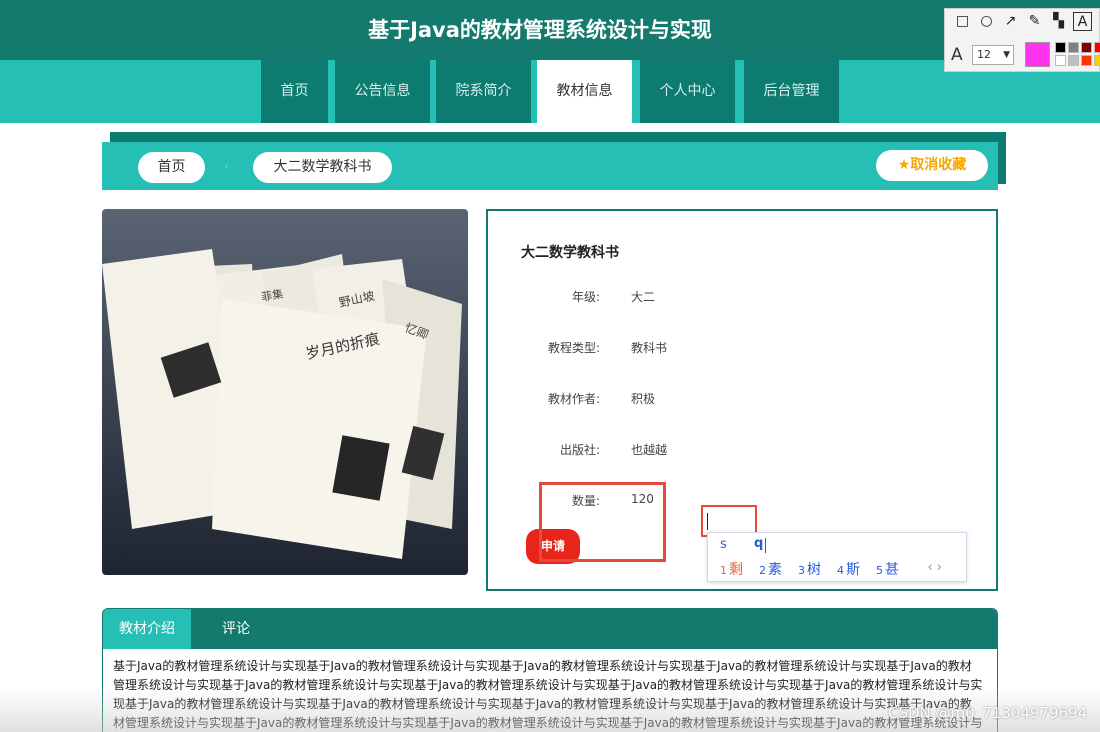 This screenshot has width=1100, height=732. What do you see at coordinates (837, 557) in the screenshot?
I see `ime-candidate-popup: s q 1剩 2素 3树 4斯 5甚 ‹ ›` at bounding box center [837, 557].